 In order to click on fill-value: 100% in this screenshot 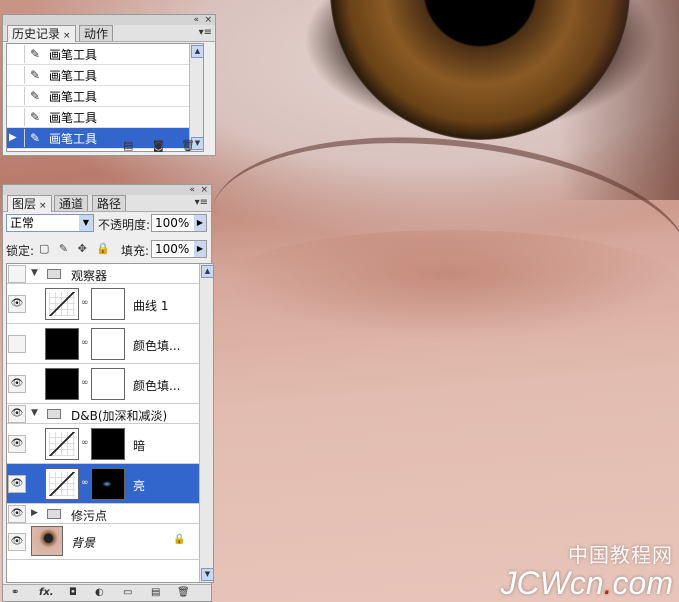, I will do `click(172, 249)`.